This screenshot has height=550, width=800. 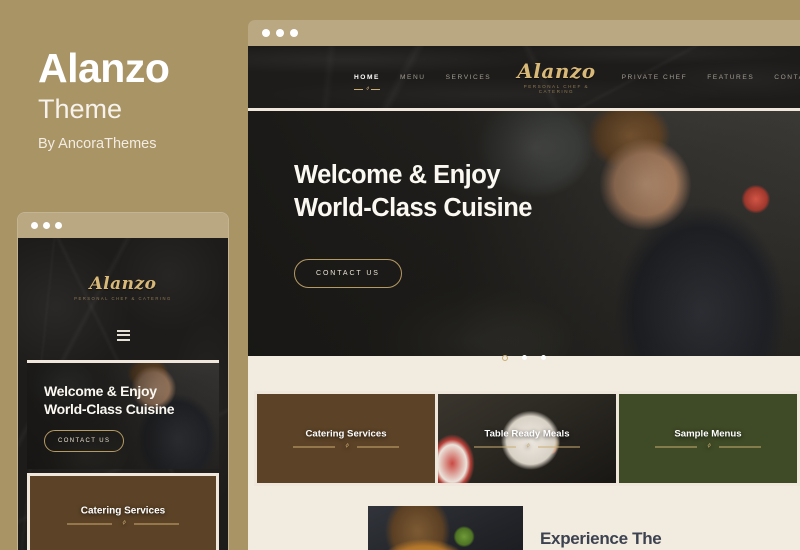 I want to click on nav-item-contact-us: Contact Us, so click(x=782, y=77).